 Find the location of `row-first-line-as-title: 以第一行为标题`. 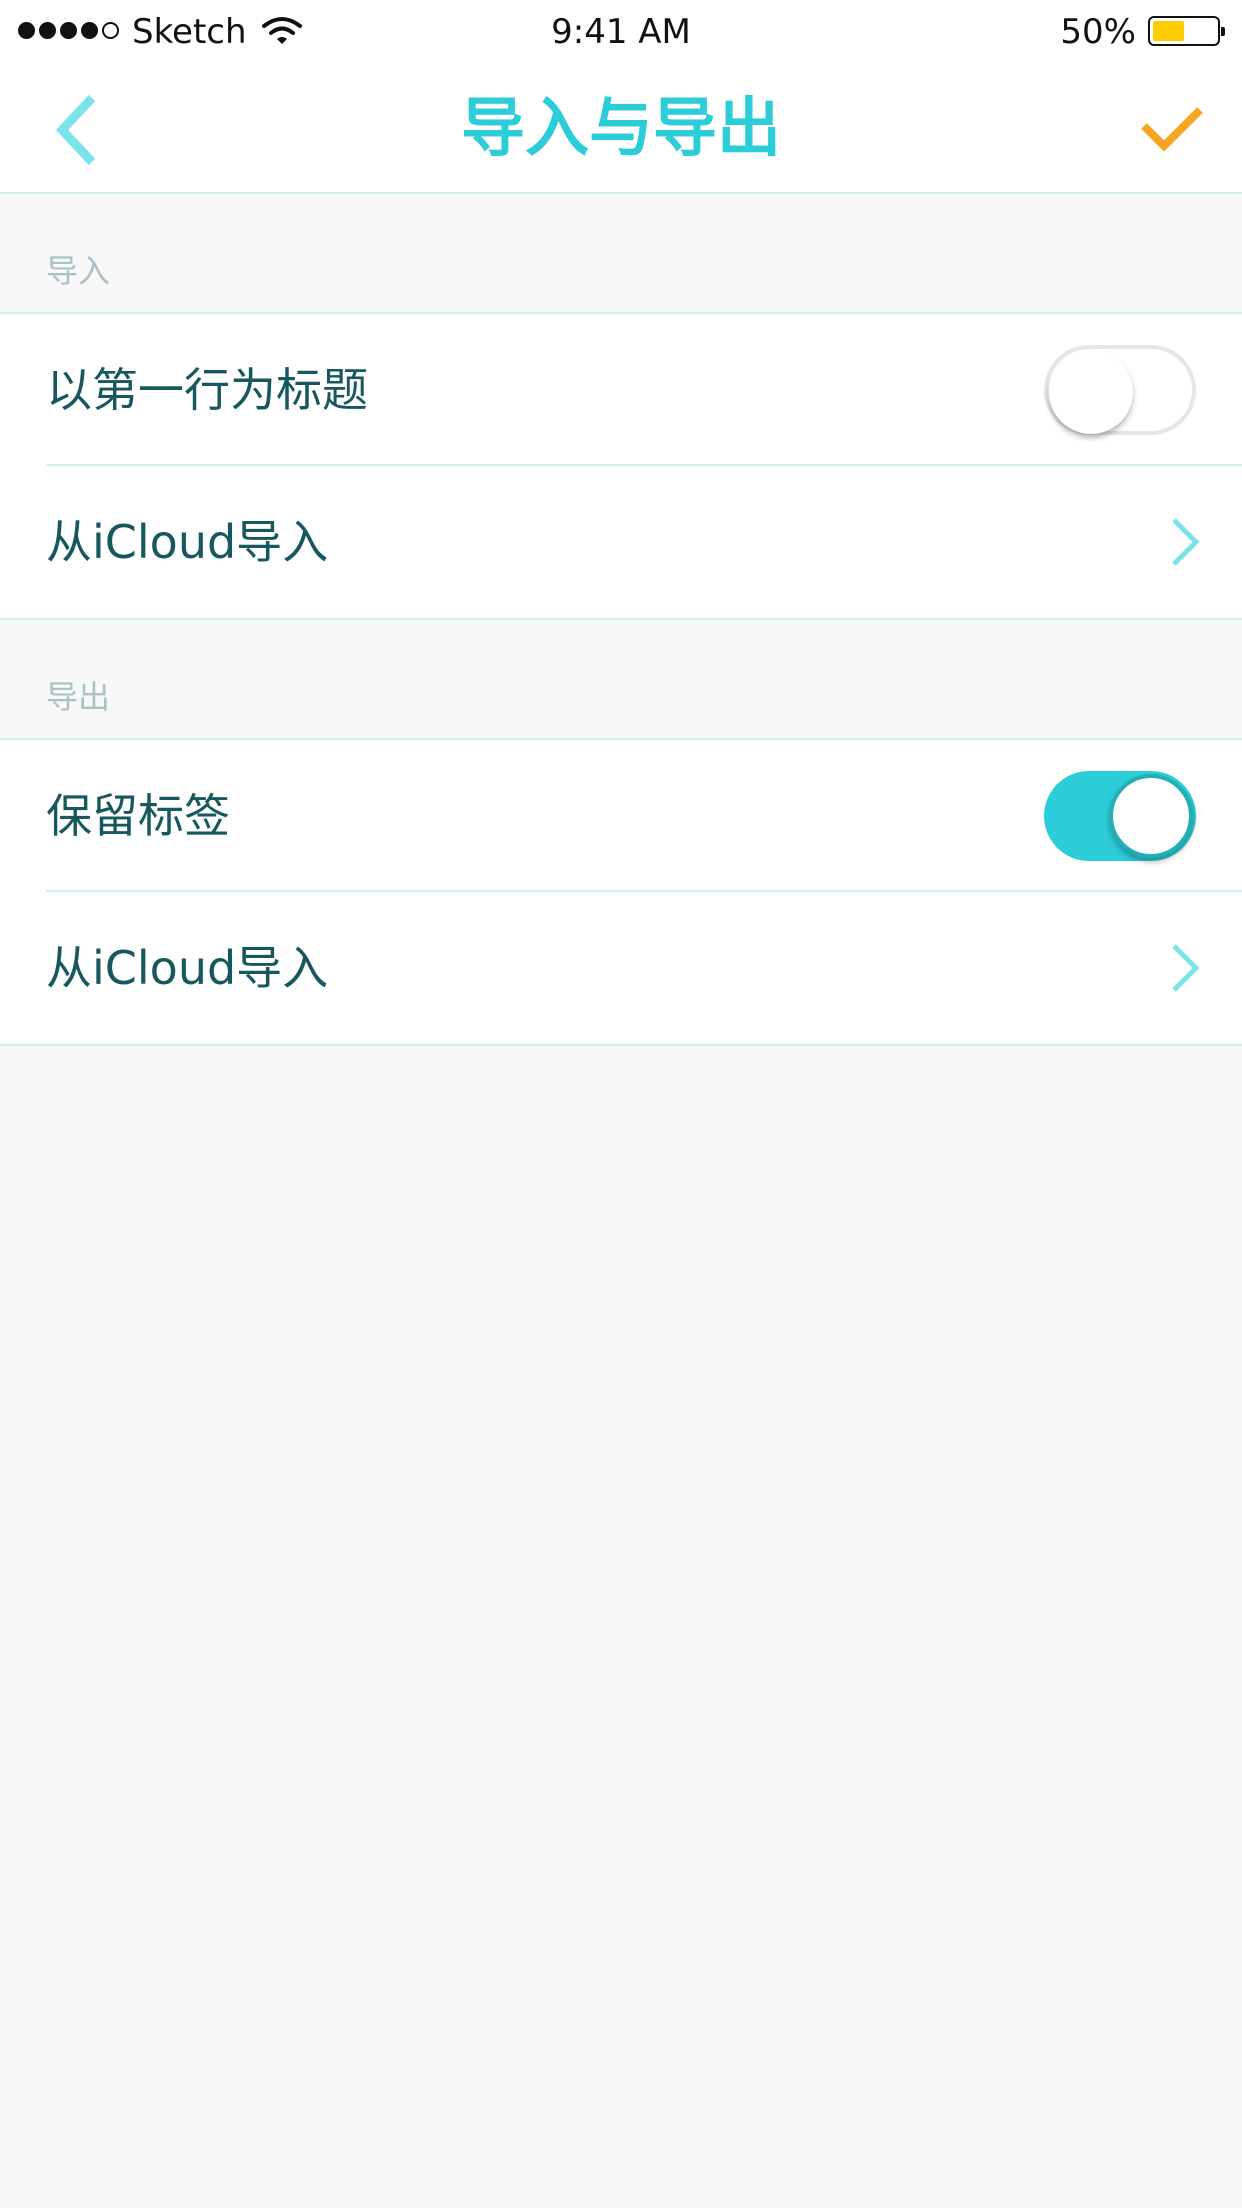

row-first-line-as-title: 以第一行为标题 is located at coordinates (621, 390).